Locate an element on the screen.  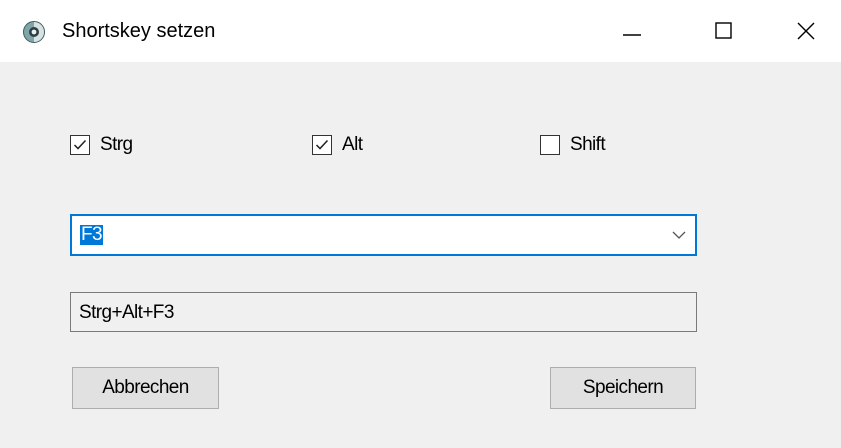
checkbox-shift-box is located at coordinates (550, 145).